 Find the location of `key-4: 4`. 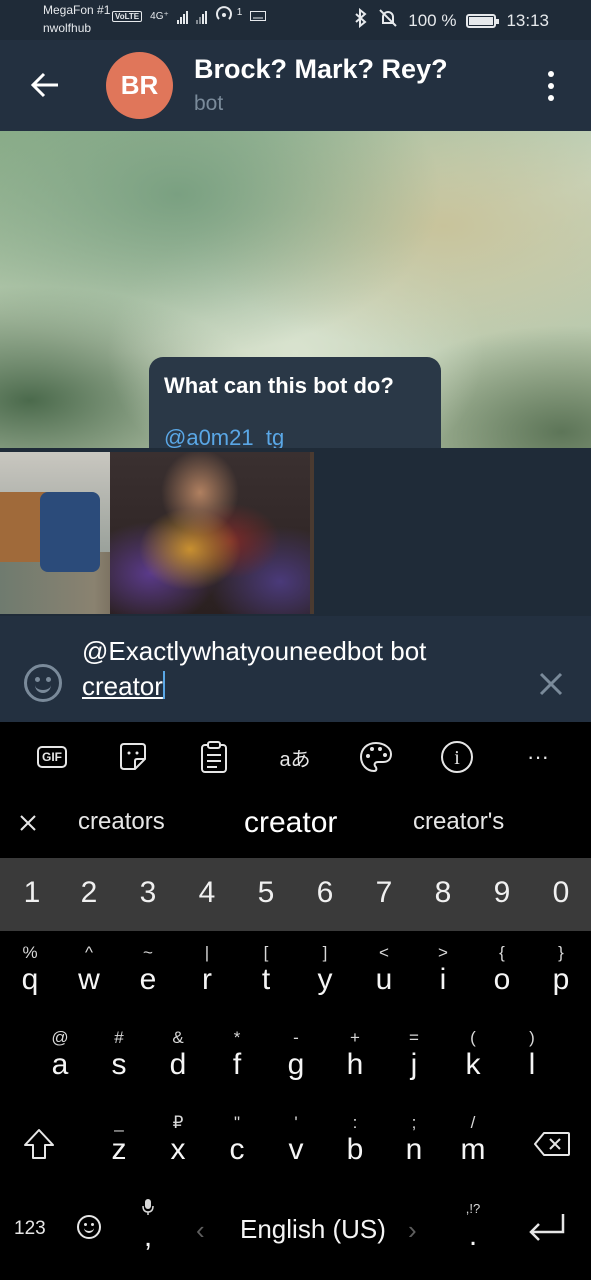

key-4: 4 is located at coordinates (207, 893).